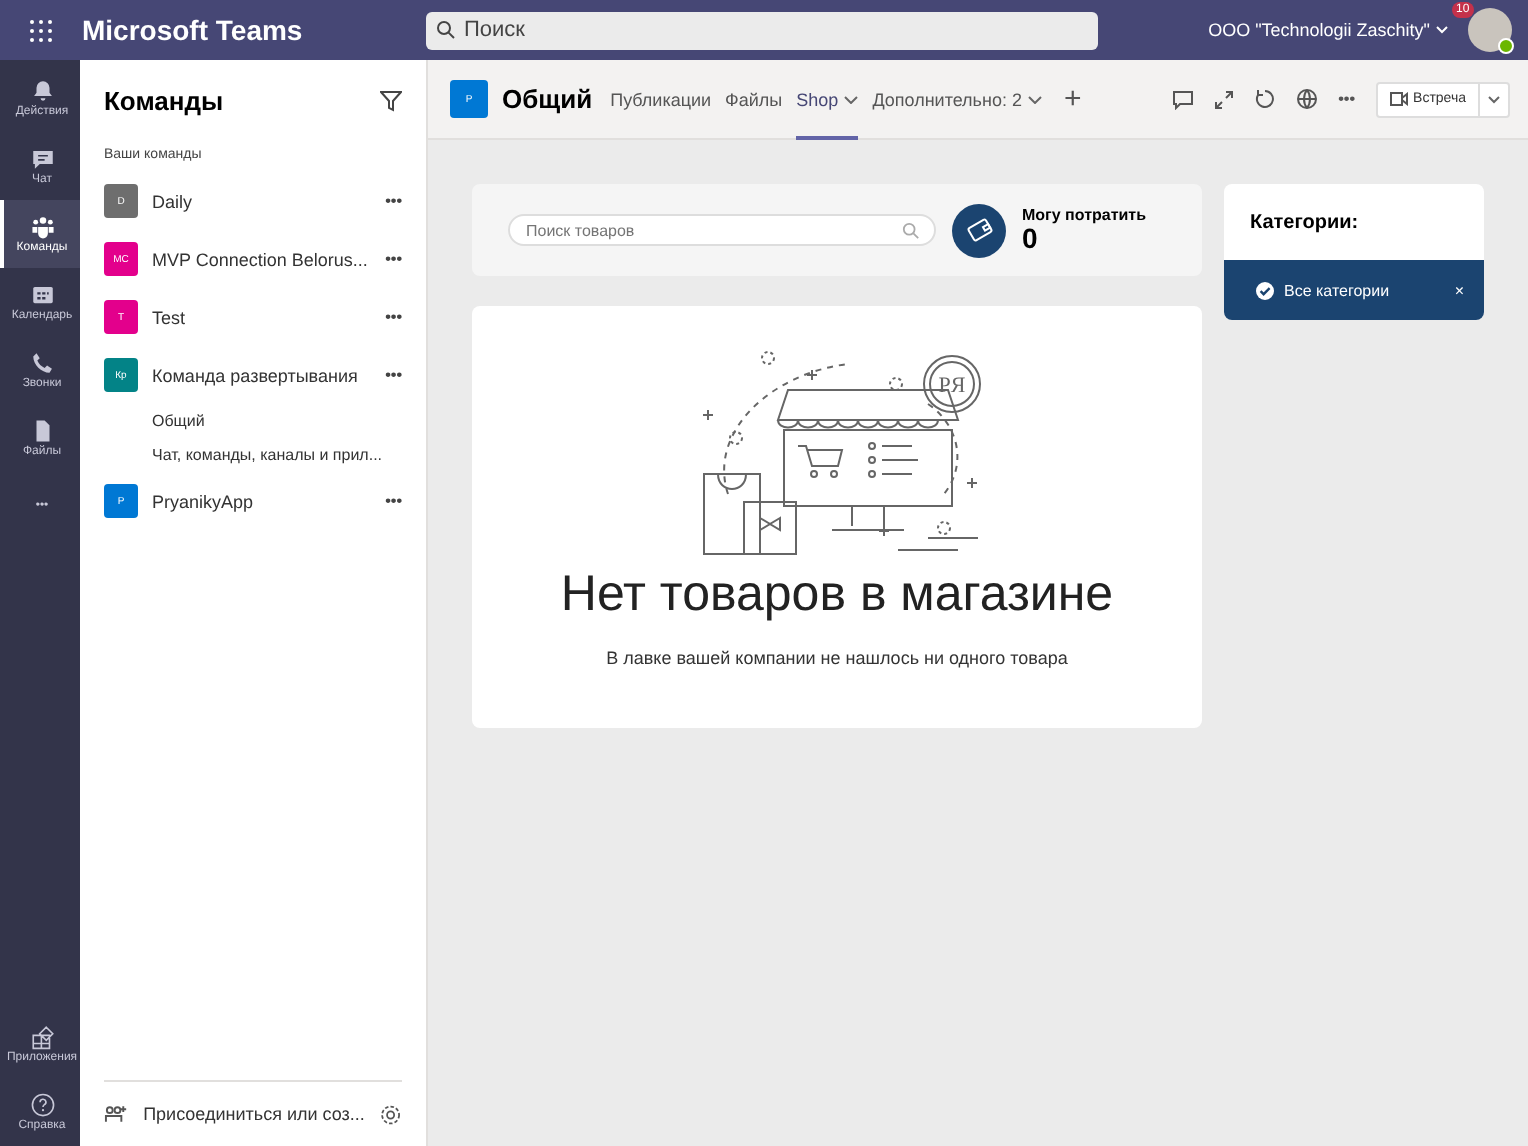 The image size is (1528, 1146). Describe the element at coordinates (1398, 99) in the screenshot. I see `video-camera-icon` at that location.